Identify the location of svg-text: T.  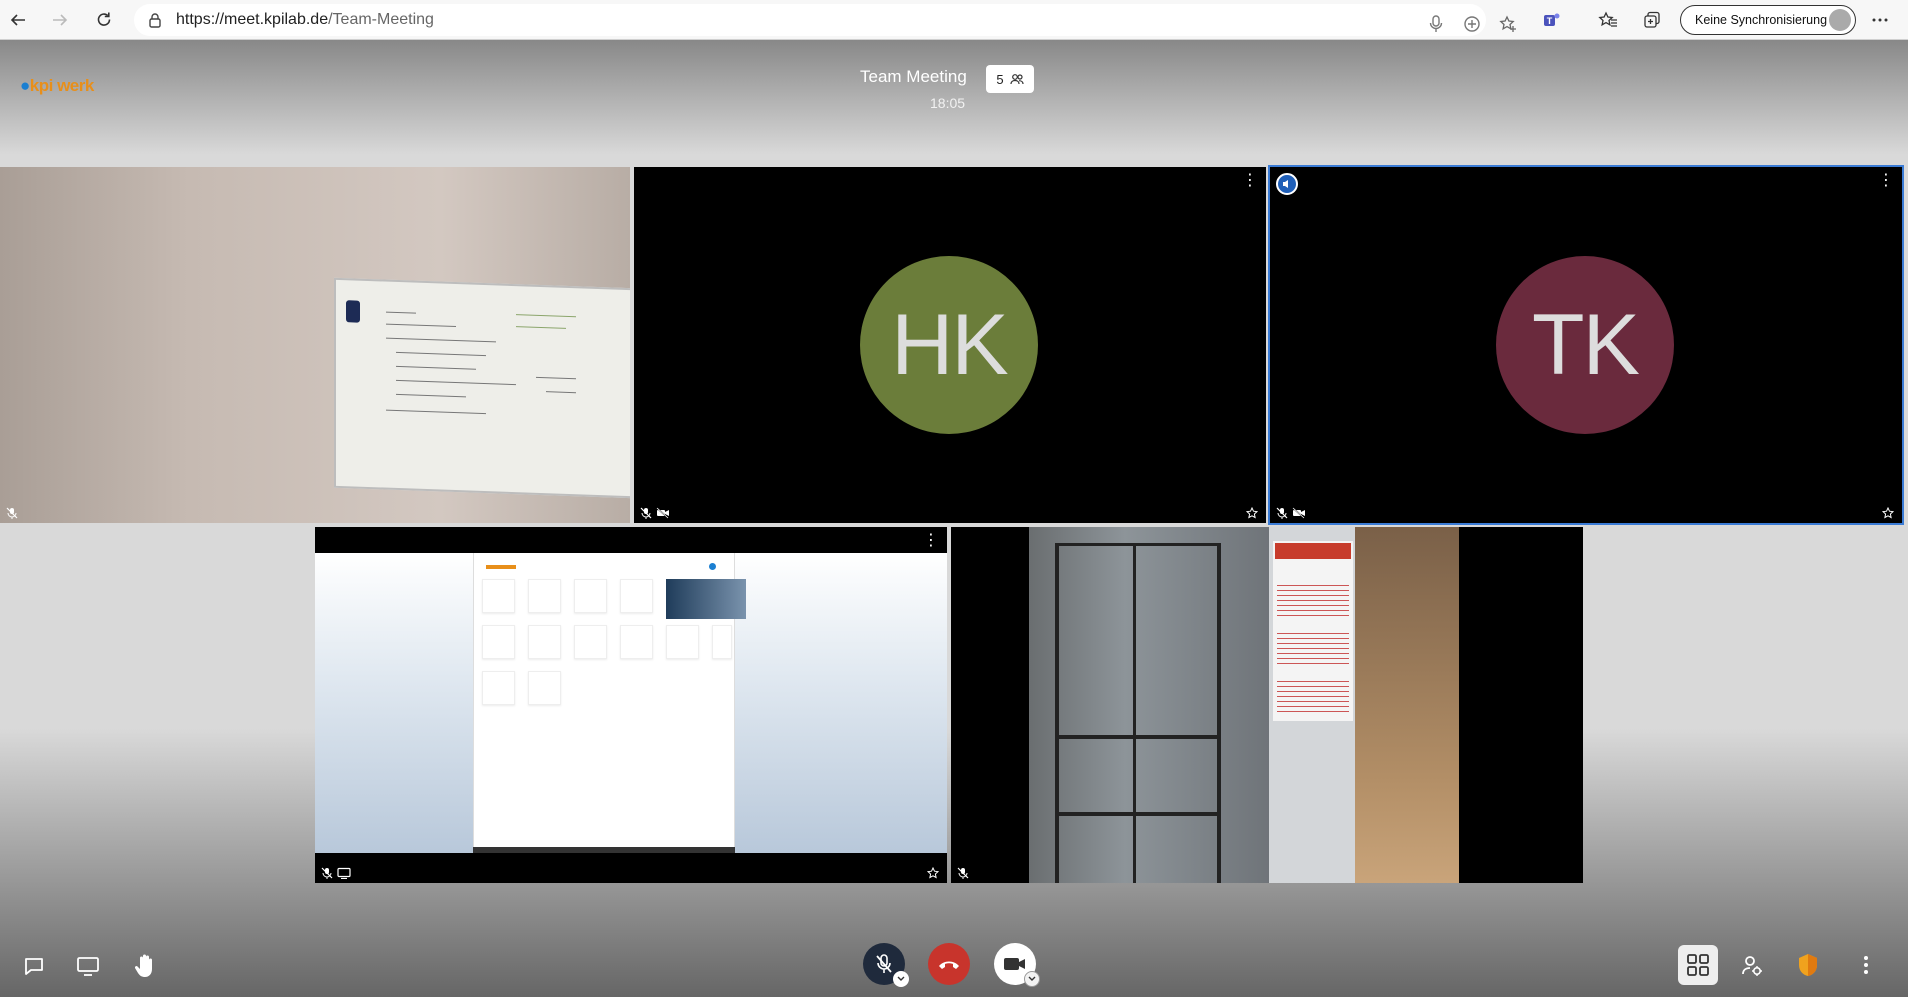
(1550, 21).